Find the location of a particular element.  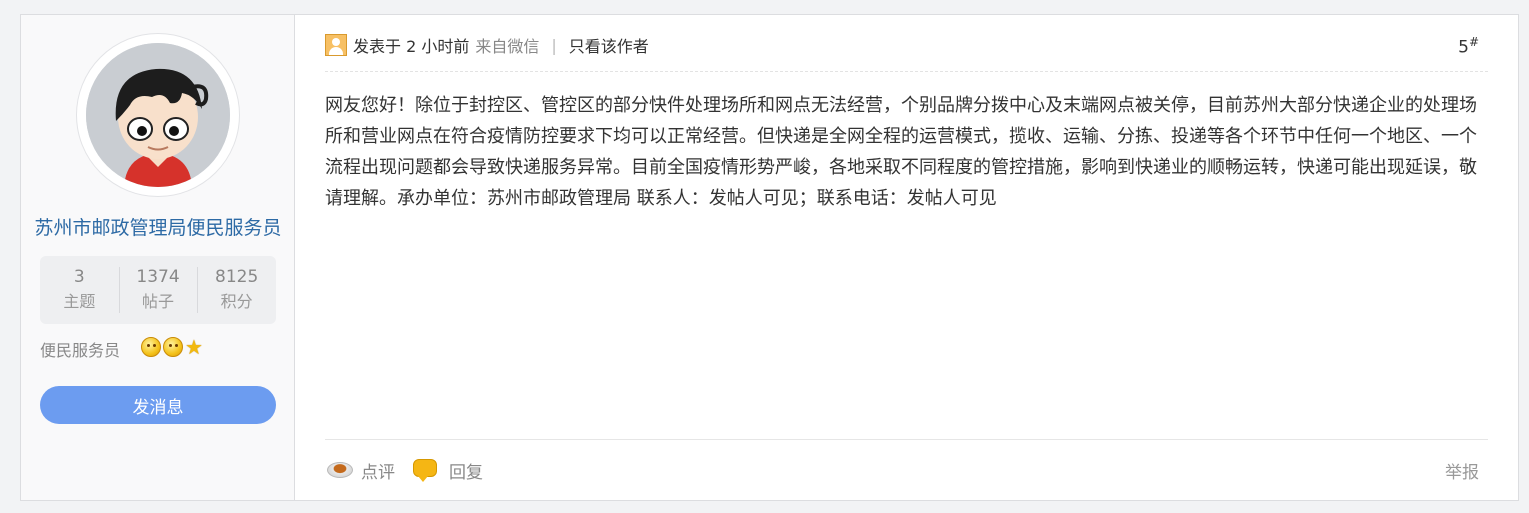

post-actions: 点评 回复 is located at coordinates (413, 470).